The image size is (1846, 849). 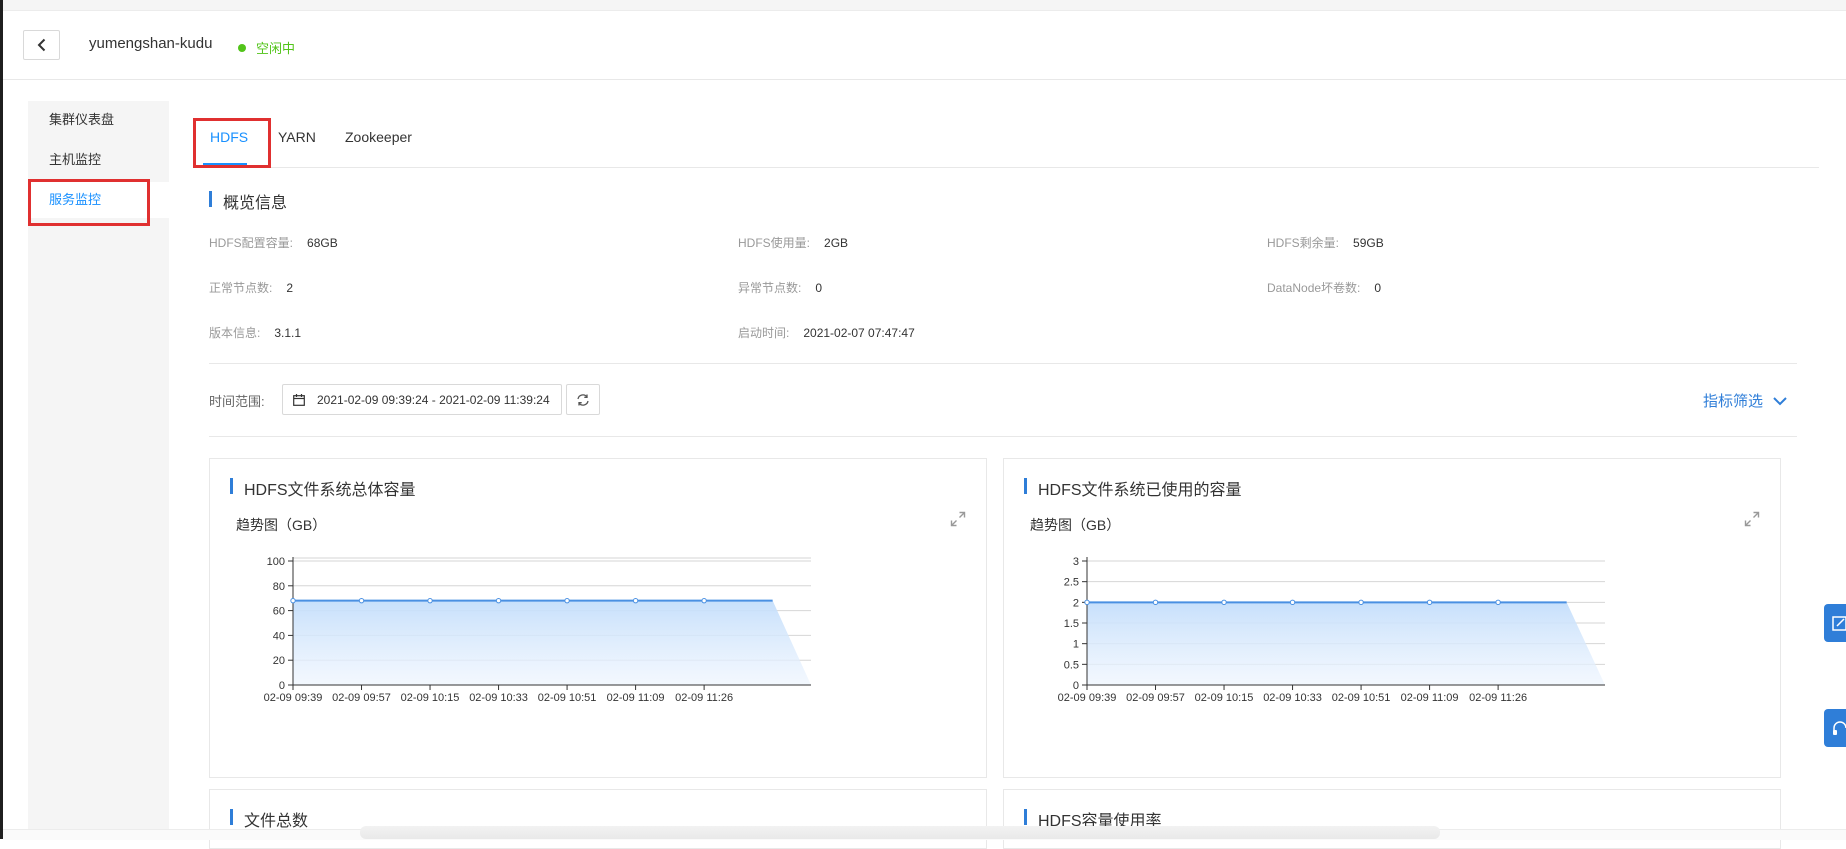 I want to click on chevron-left-icon, so click(x=41, y=45).